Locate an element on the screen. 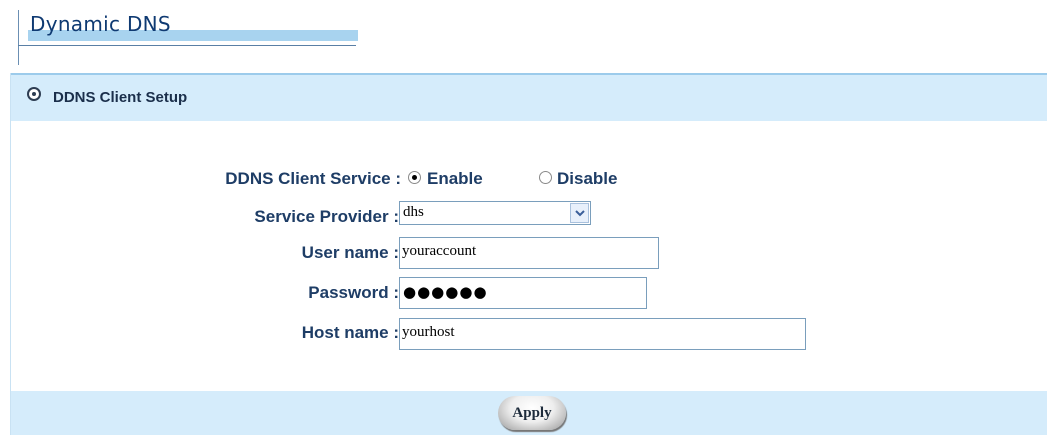  service-provider-select: dhs is located at coordinates (495, 213).